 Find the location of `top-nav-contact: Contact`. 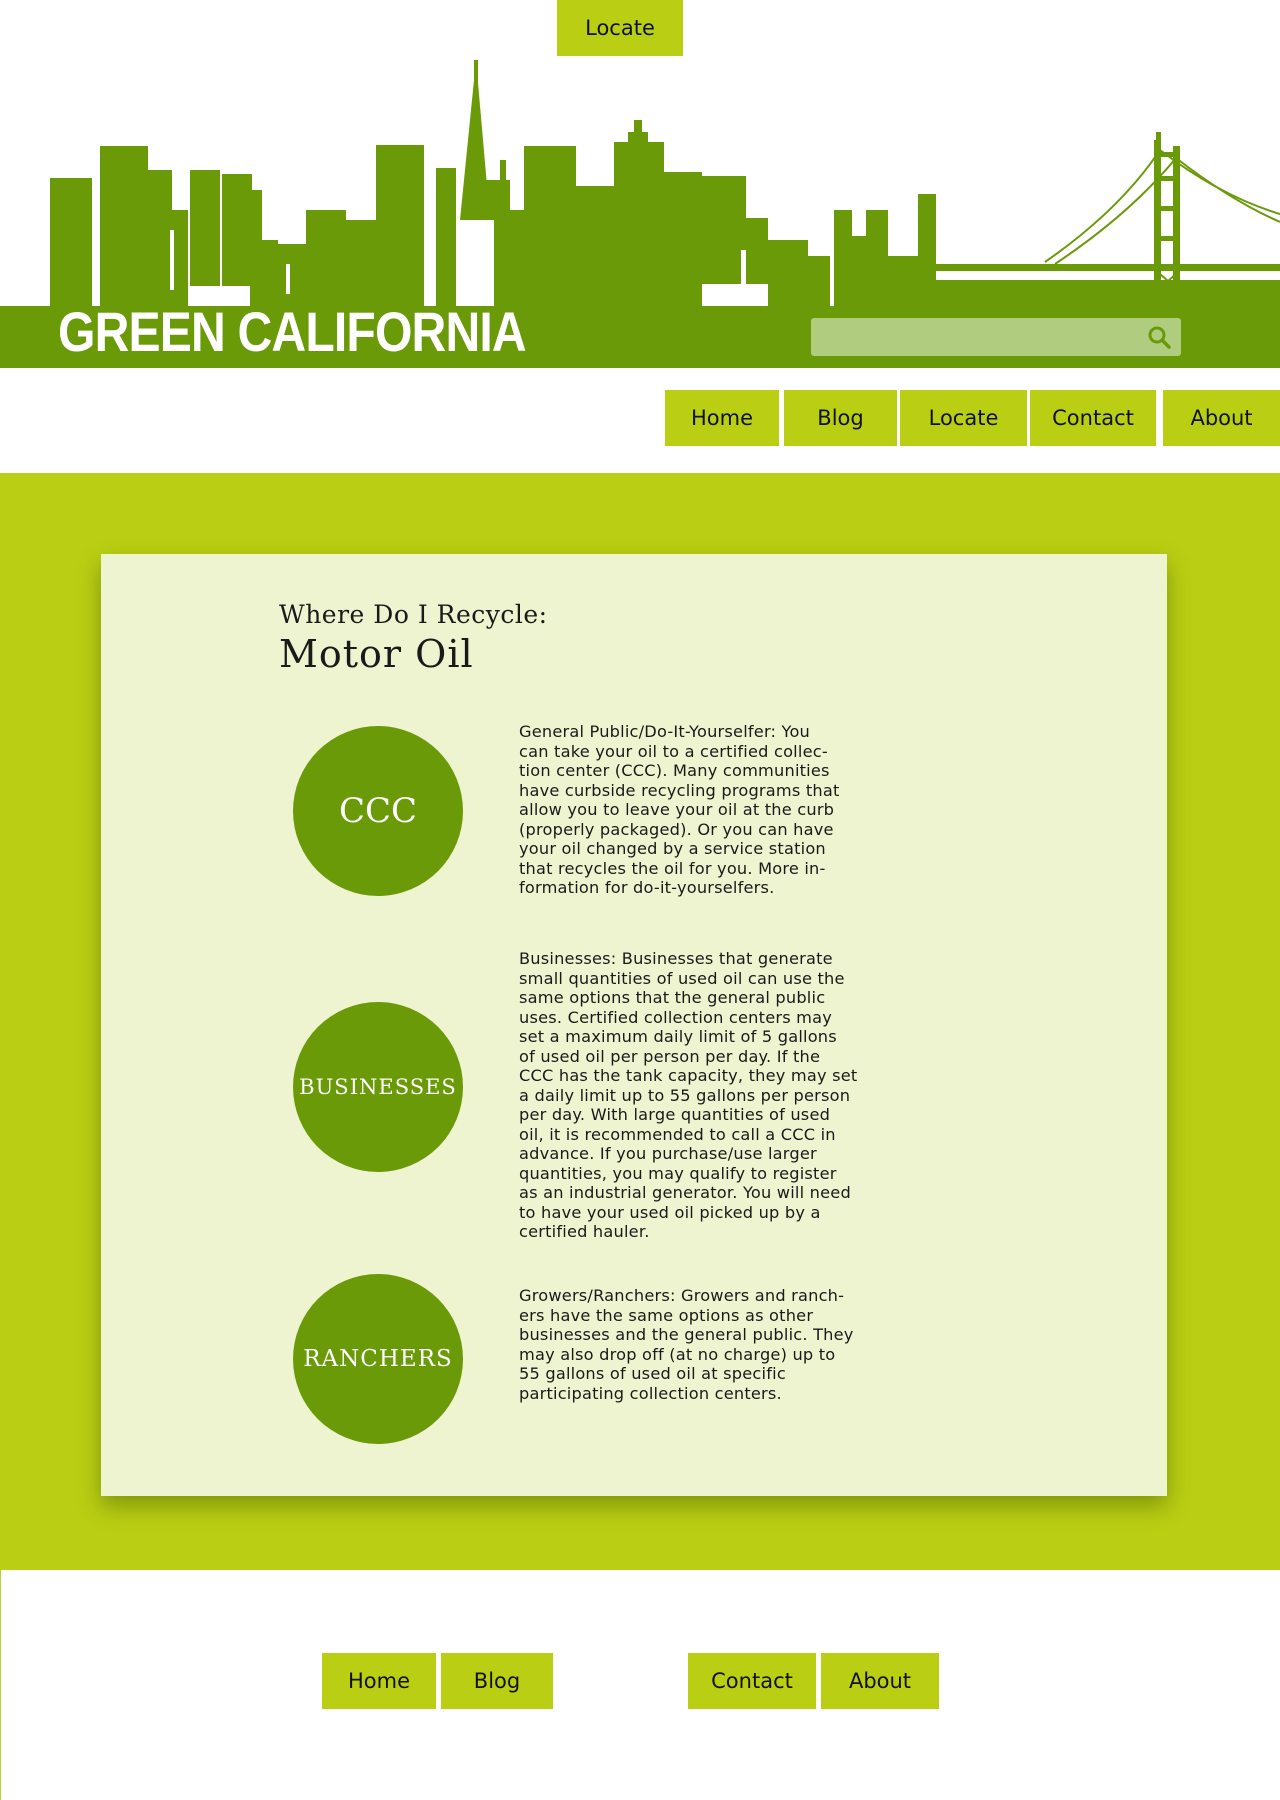

top-nav-contact: Contact is located at coordinates (1093, 418).